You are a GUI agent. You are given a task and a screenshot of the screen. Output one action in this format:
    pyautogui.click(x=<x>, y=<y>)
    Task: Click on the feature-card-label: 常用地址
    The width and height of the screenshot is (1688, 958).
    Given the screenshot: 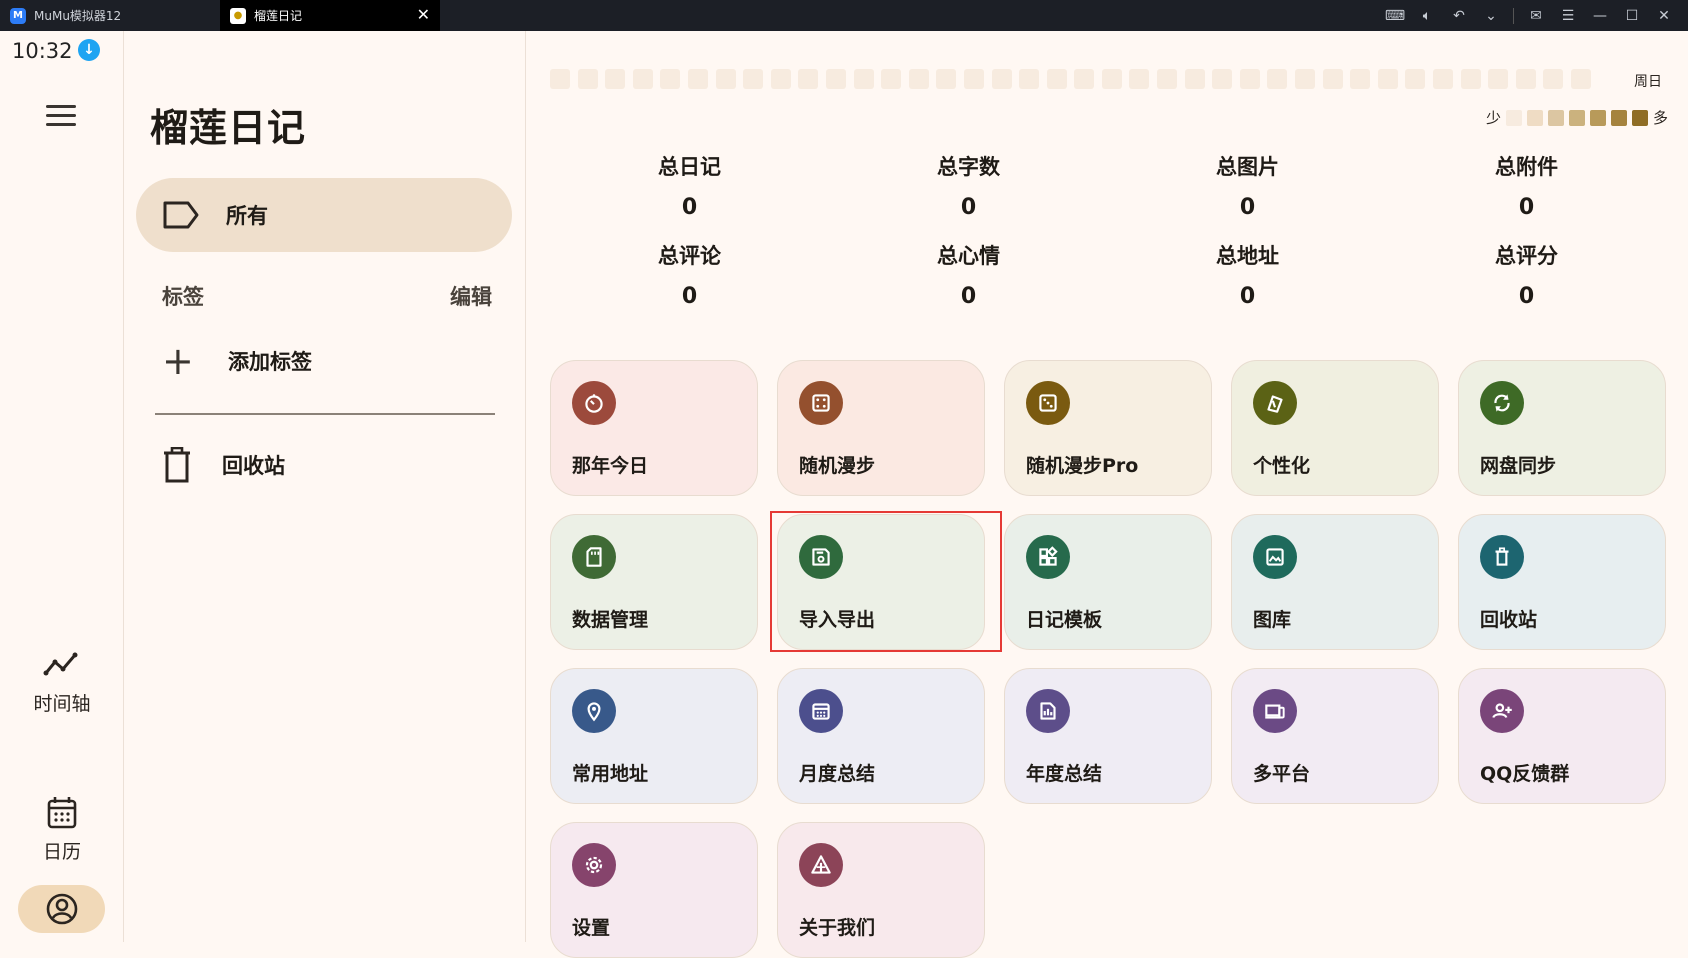 What is the action you would take?
    pyautogui.click(x=610, y=774)
    